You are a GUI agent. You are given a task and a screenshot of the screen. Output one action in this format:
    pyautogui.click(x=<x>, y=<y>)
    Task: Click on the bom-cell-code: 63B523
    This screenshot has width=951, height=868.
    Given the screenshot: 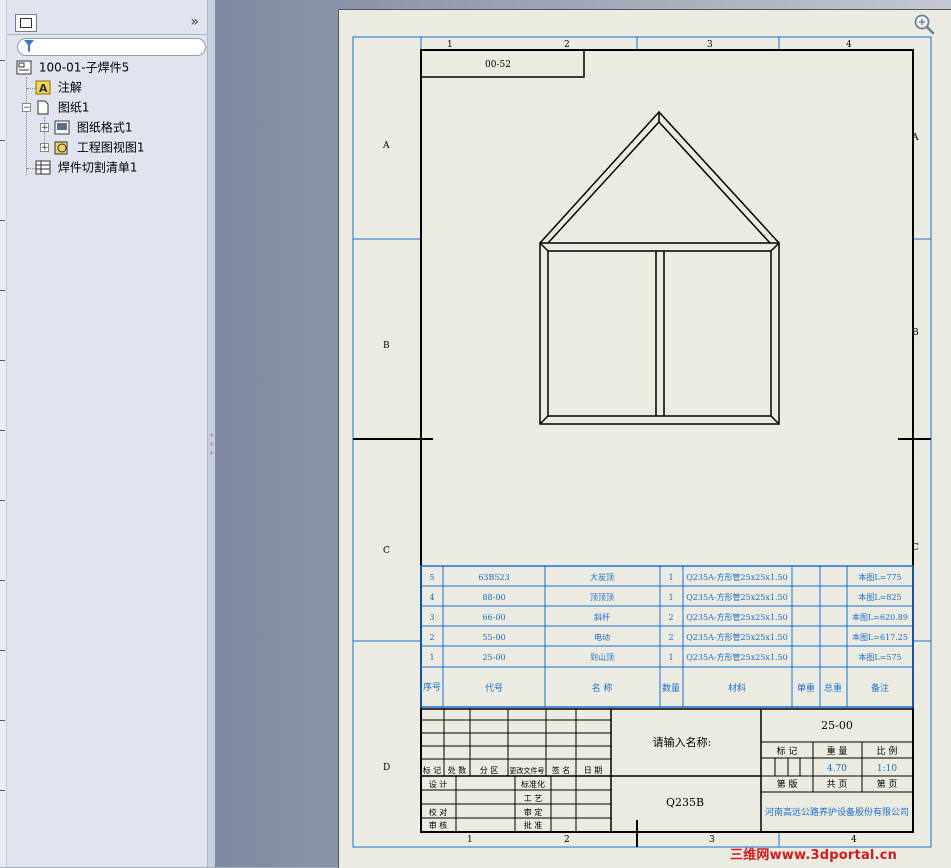 What is the action you would take?
    pyautogui.click(x=493, y=577)
    